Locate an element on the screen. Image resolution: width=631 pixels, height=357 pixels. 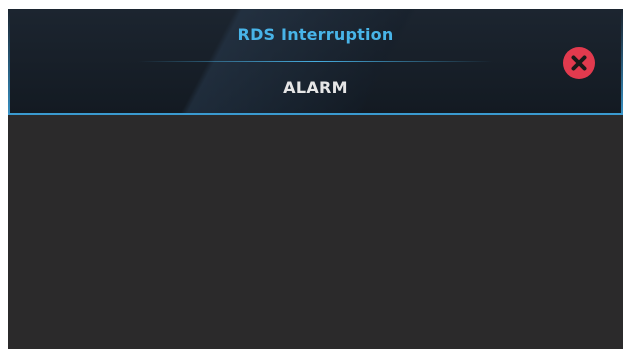
alarm-label: ALARM is located at coordinates (315, 87).